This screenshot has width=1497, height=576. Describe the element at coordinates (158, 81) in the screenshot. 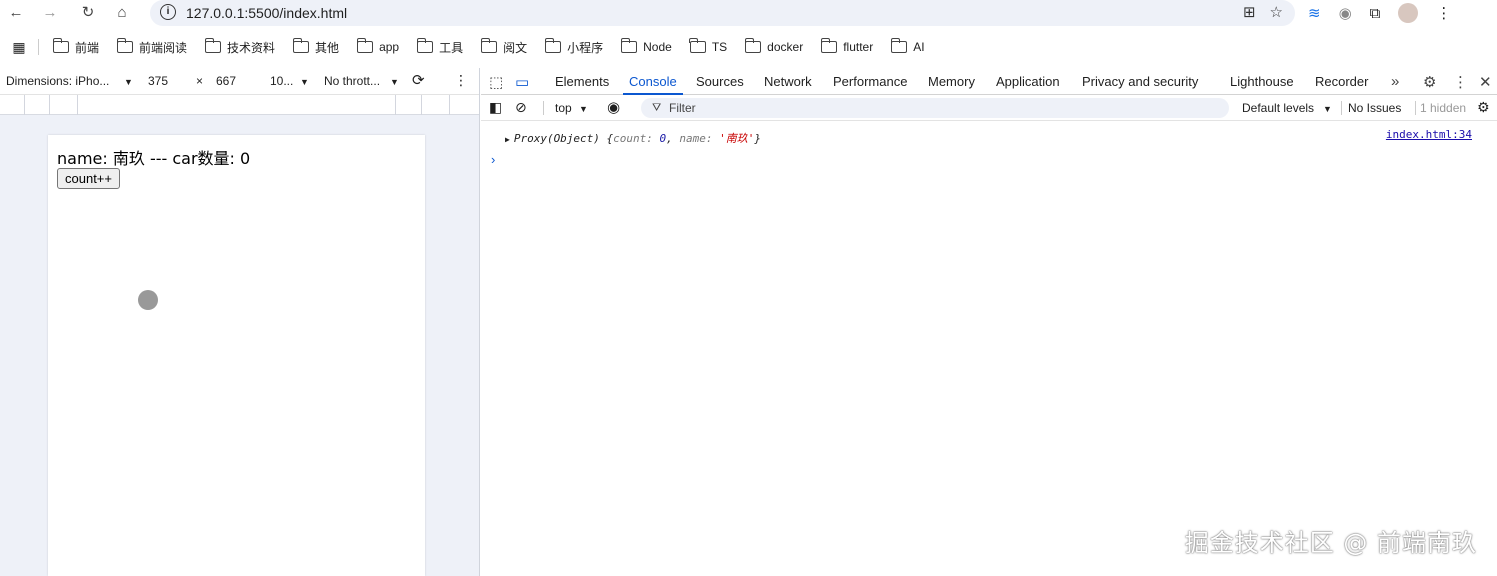

I see `width-input: 375` at that location.